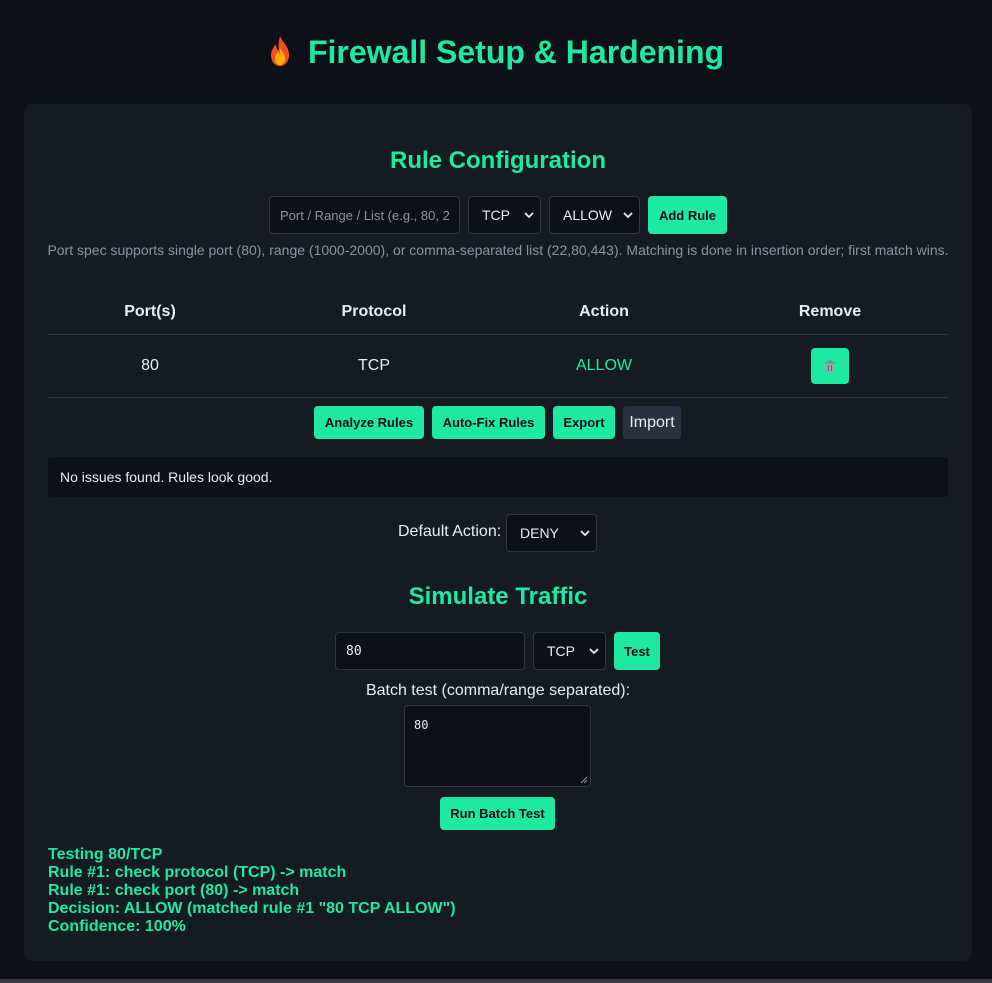  What do you see at coordinates (584, 422) in the screenshot?
I see `export-button: Export` at bounding box center [584, 422].